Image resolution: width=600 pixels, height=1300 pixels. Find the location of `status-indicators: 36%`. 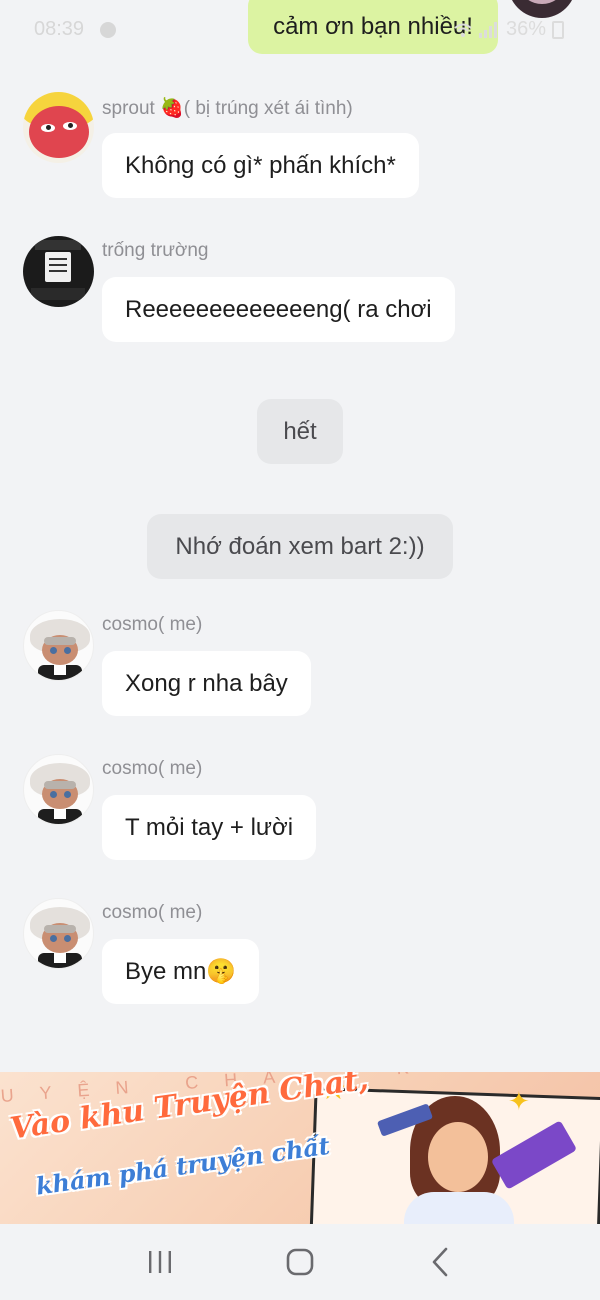

status-indicators: 36% is located at coordinates (509, 29).